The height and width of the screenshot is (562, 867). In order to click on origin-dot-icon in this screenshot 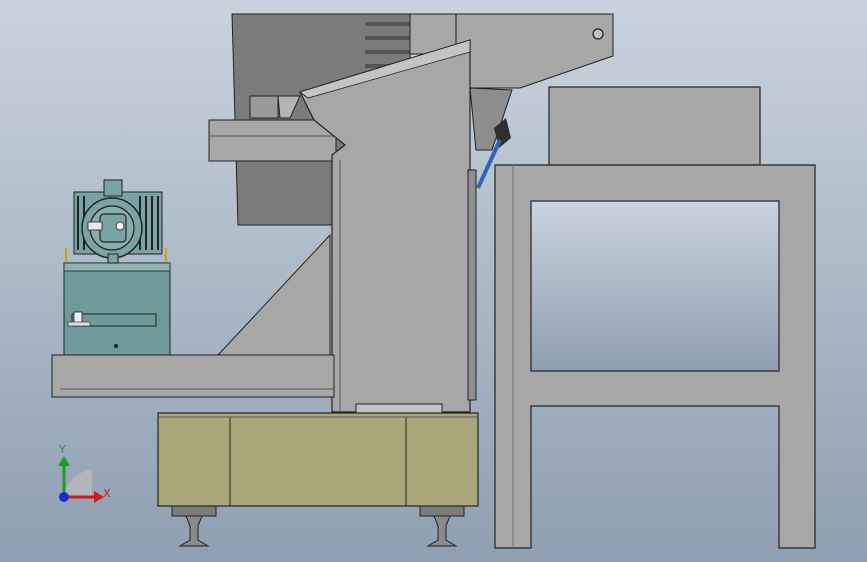, I will do `click(64, 497)`.